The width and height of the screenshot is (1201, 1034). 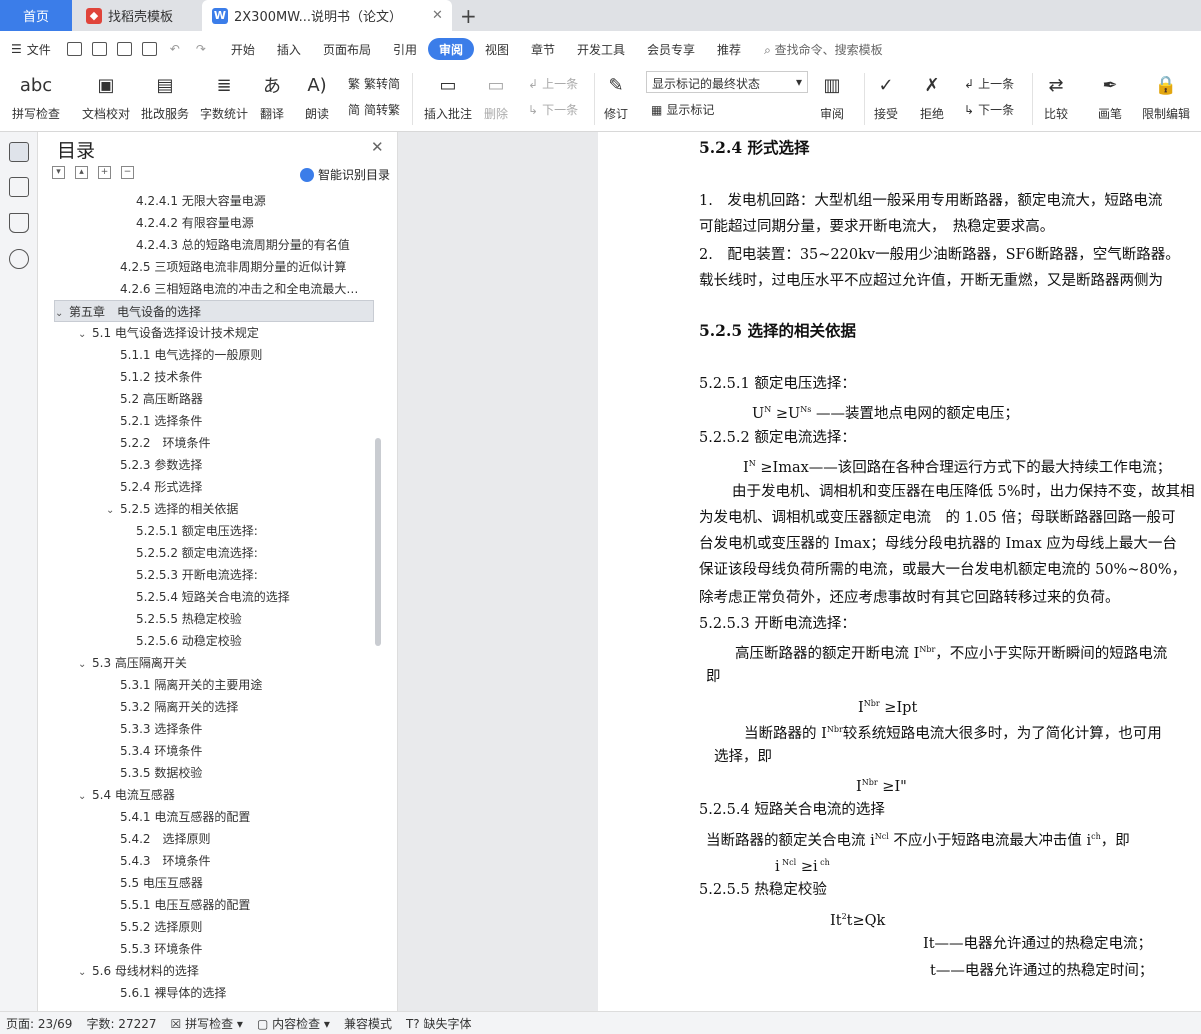 I want to click on expand-icon: ▴, so click(x=81, y=172).